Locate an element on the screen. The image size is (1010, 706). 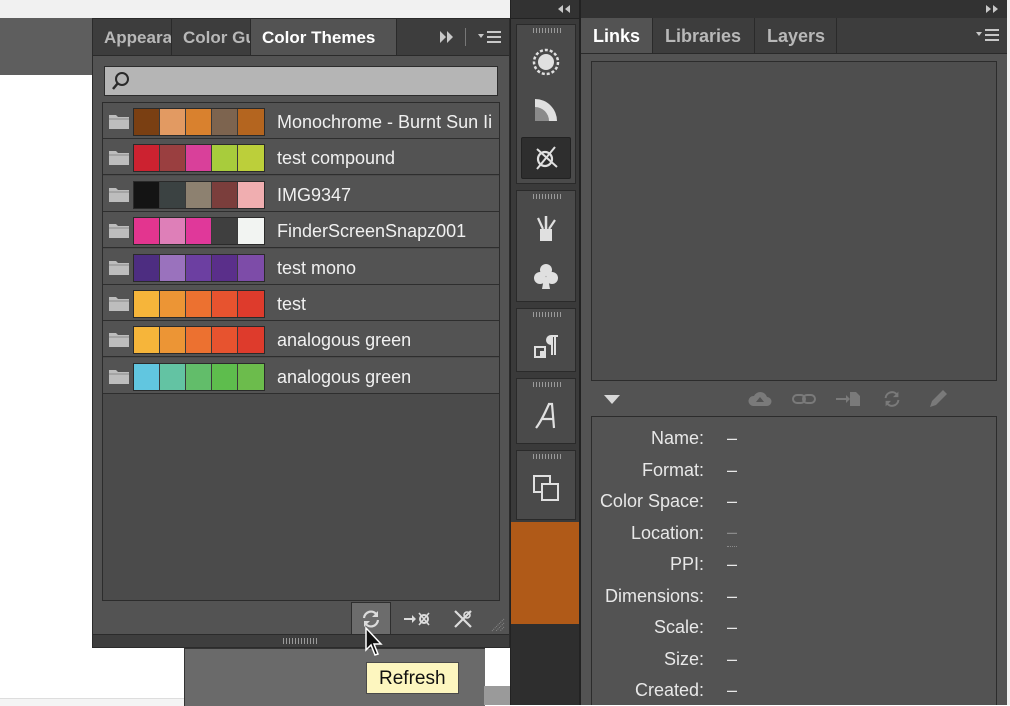
appearance-panel-button is located at coordinates (546, 62).